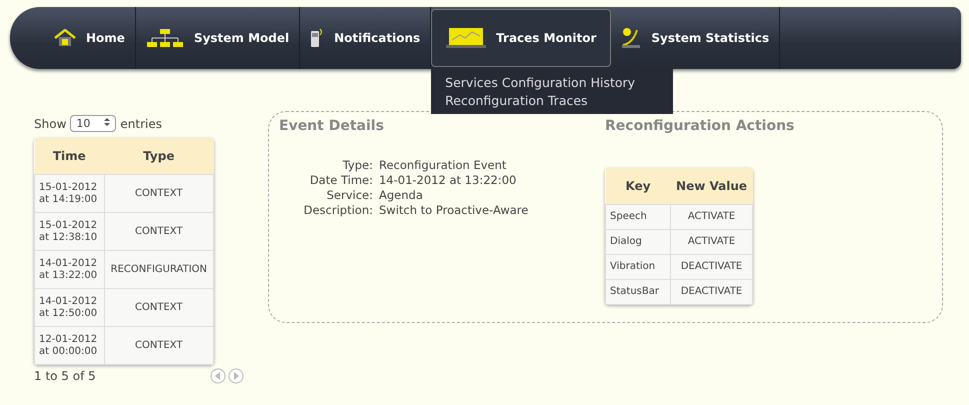  What do you see at coordinates (165, 38) in the screenshot?
I see `hierarchy-icon` at bounding box center [165, 38].